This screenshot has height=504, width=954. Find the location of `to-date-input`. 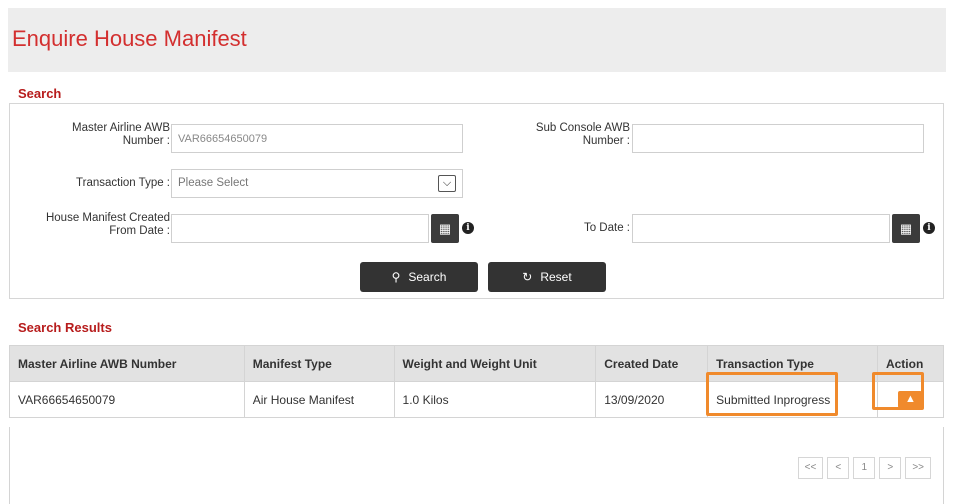

to-date-input is located at coordinates (761, 228).